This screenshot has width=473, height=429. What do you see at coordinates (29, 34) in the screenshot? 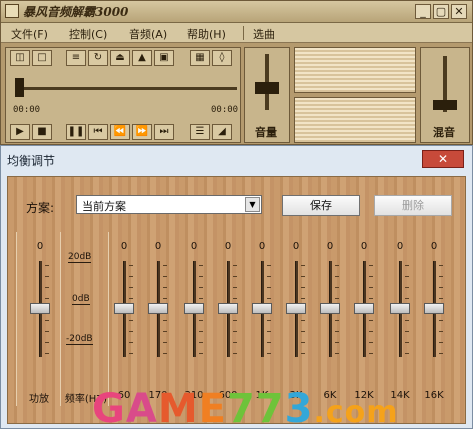
I see `menu-file: 文件(F)` at bounding box center [29, 34].